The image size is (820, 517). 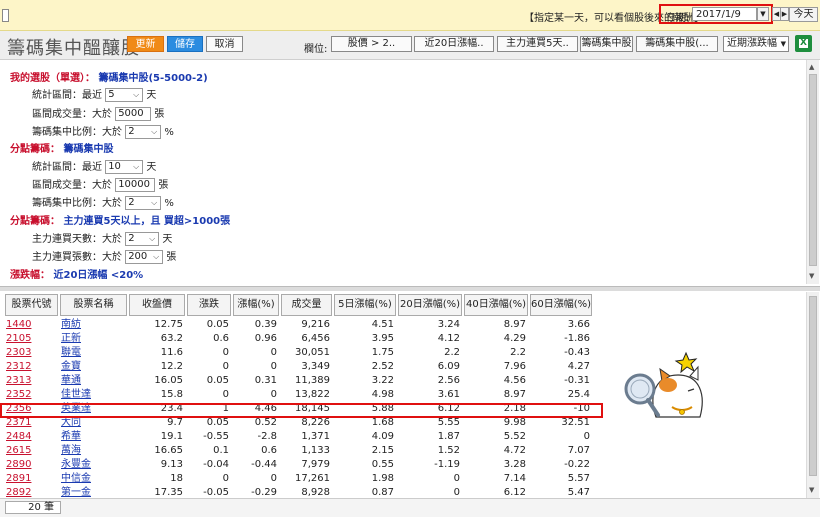 I want to click on g3-days-select: 2 ⌵, so click(x=142, y=239).